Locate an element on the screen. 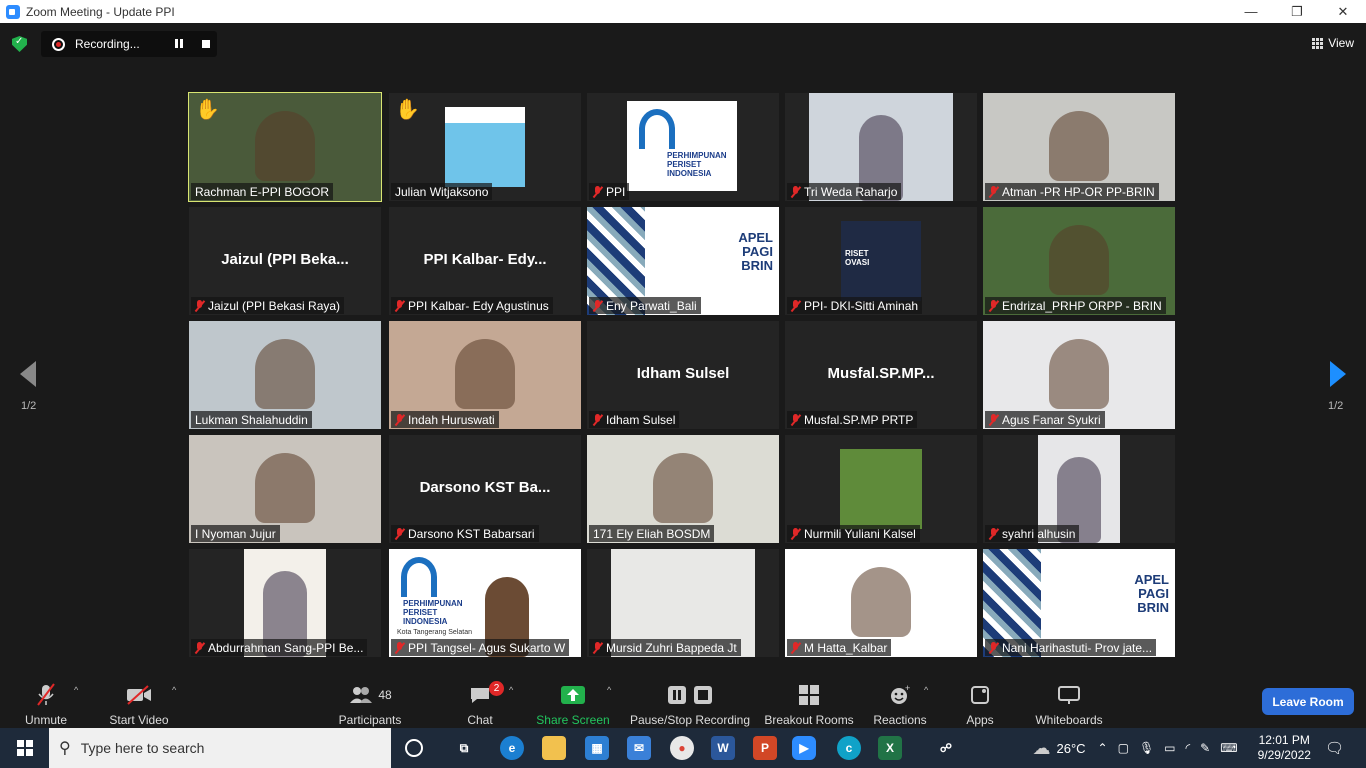 The height and width of the screenshot is (768, 1366). reactions-button: + Reactions is located at coordinates (900, 705).